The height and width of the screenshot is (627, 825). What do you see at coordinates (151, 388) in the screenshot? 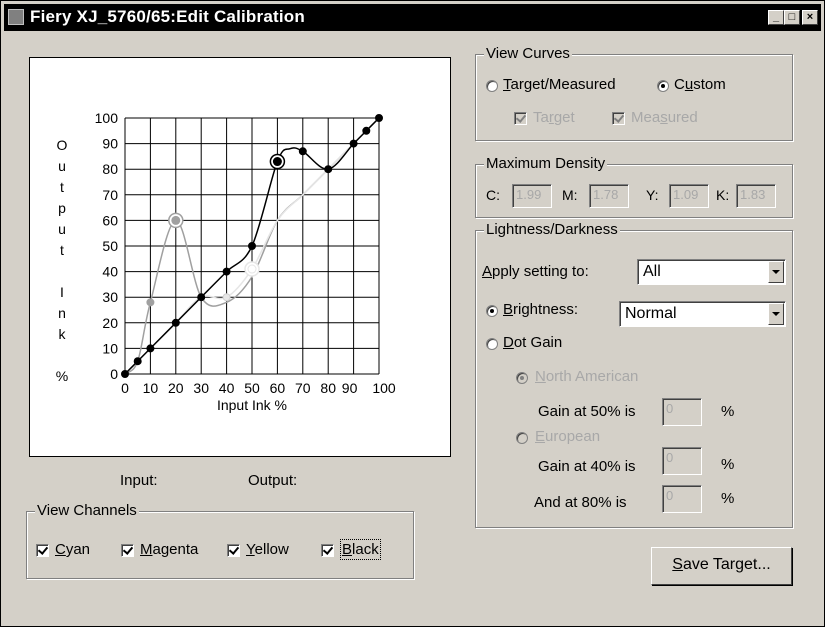
I see `x-tick-label: 10` at bounding box center [151, 388].